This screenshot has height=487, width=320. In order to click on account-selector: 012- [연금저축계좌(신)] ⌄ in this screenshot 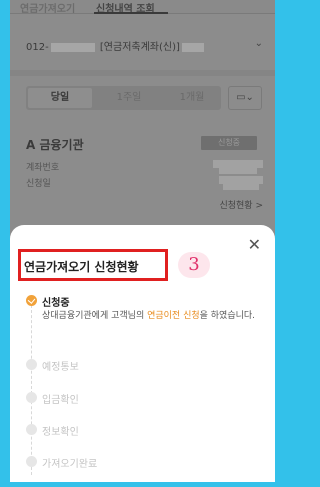, I will do `click(142, 45)`.